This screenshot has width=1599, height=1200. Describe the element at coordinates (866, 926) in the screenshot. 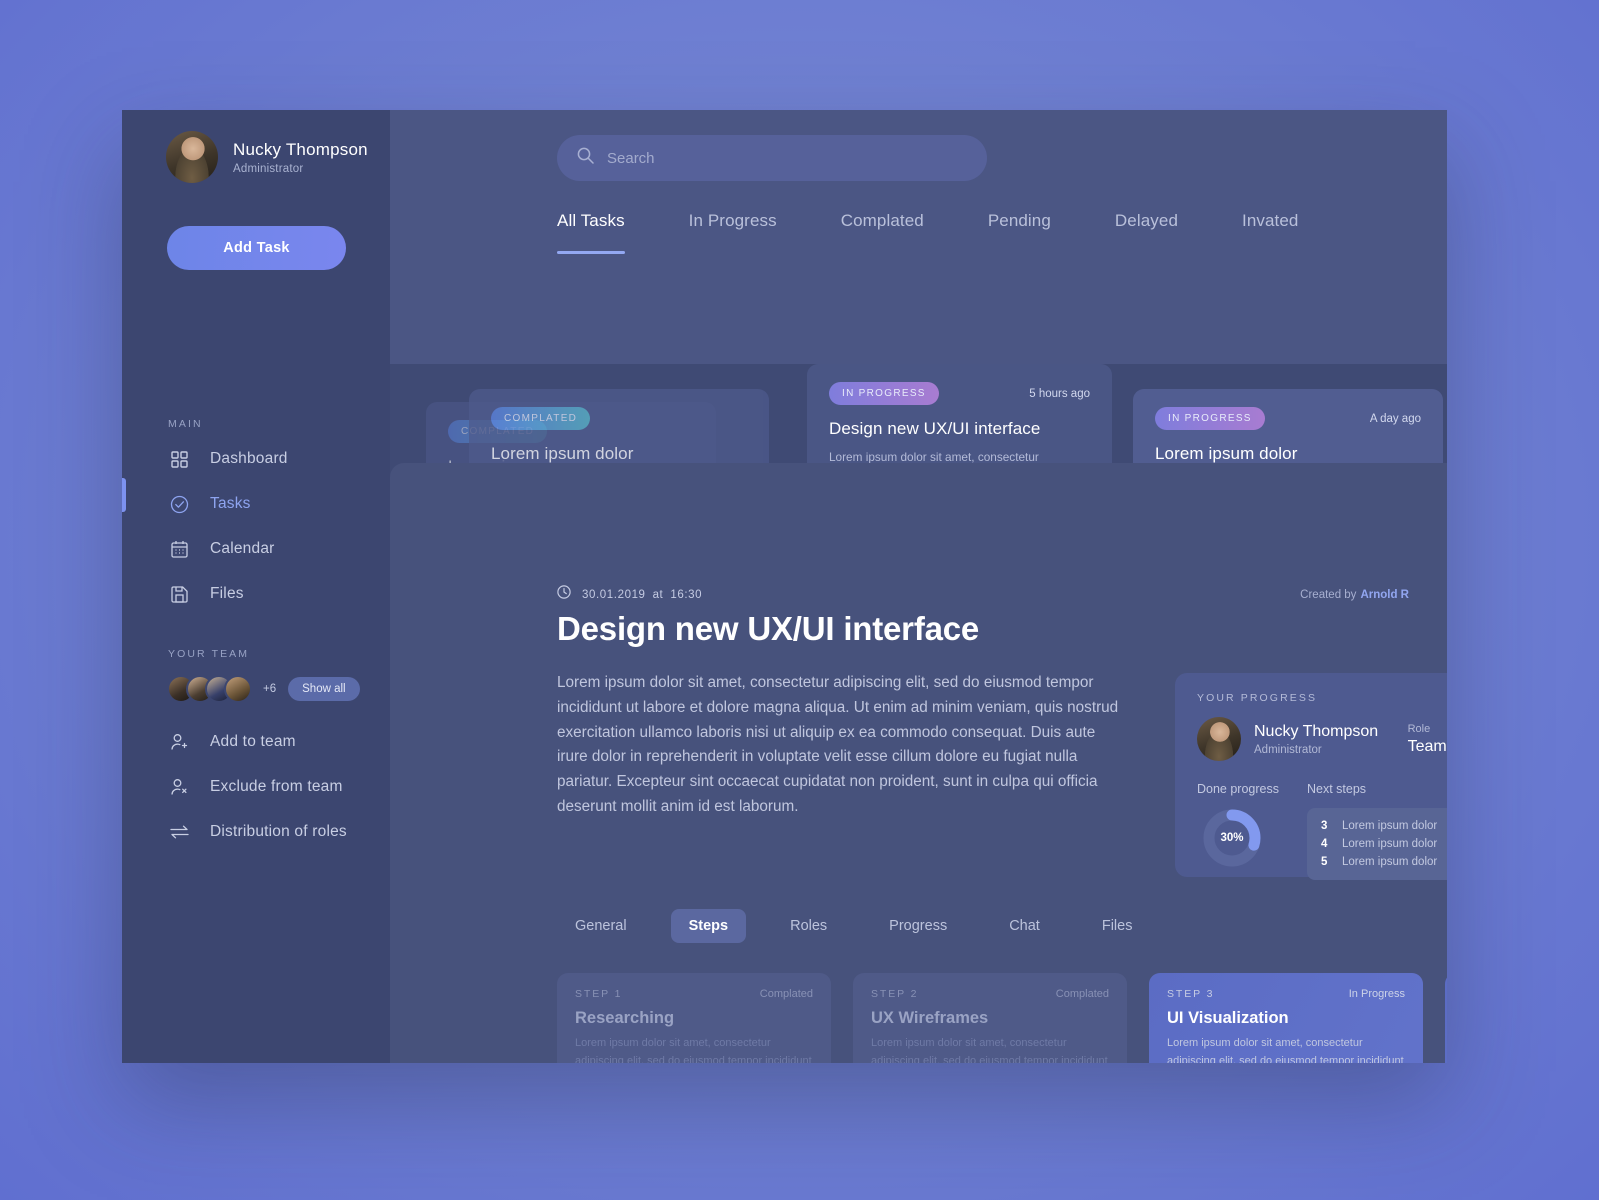

I see `detail-section-tabs: General Steps Roles Progress Chat Files` at that location.